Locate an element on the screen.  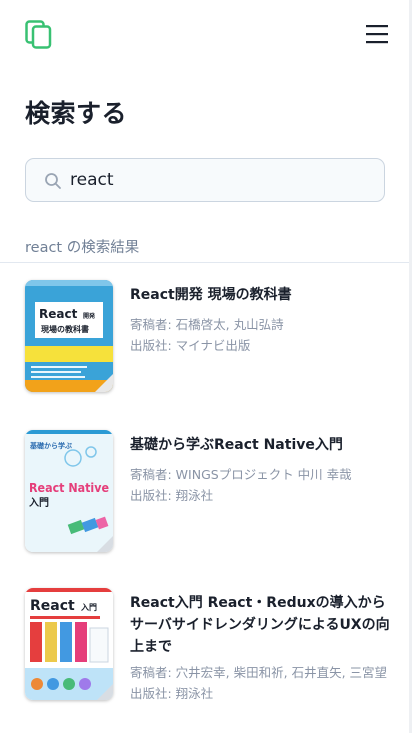
cover-subtitle: 開発 is located at coordinates (89, 316).